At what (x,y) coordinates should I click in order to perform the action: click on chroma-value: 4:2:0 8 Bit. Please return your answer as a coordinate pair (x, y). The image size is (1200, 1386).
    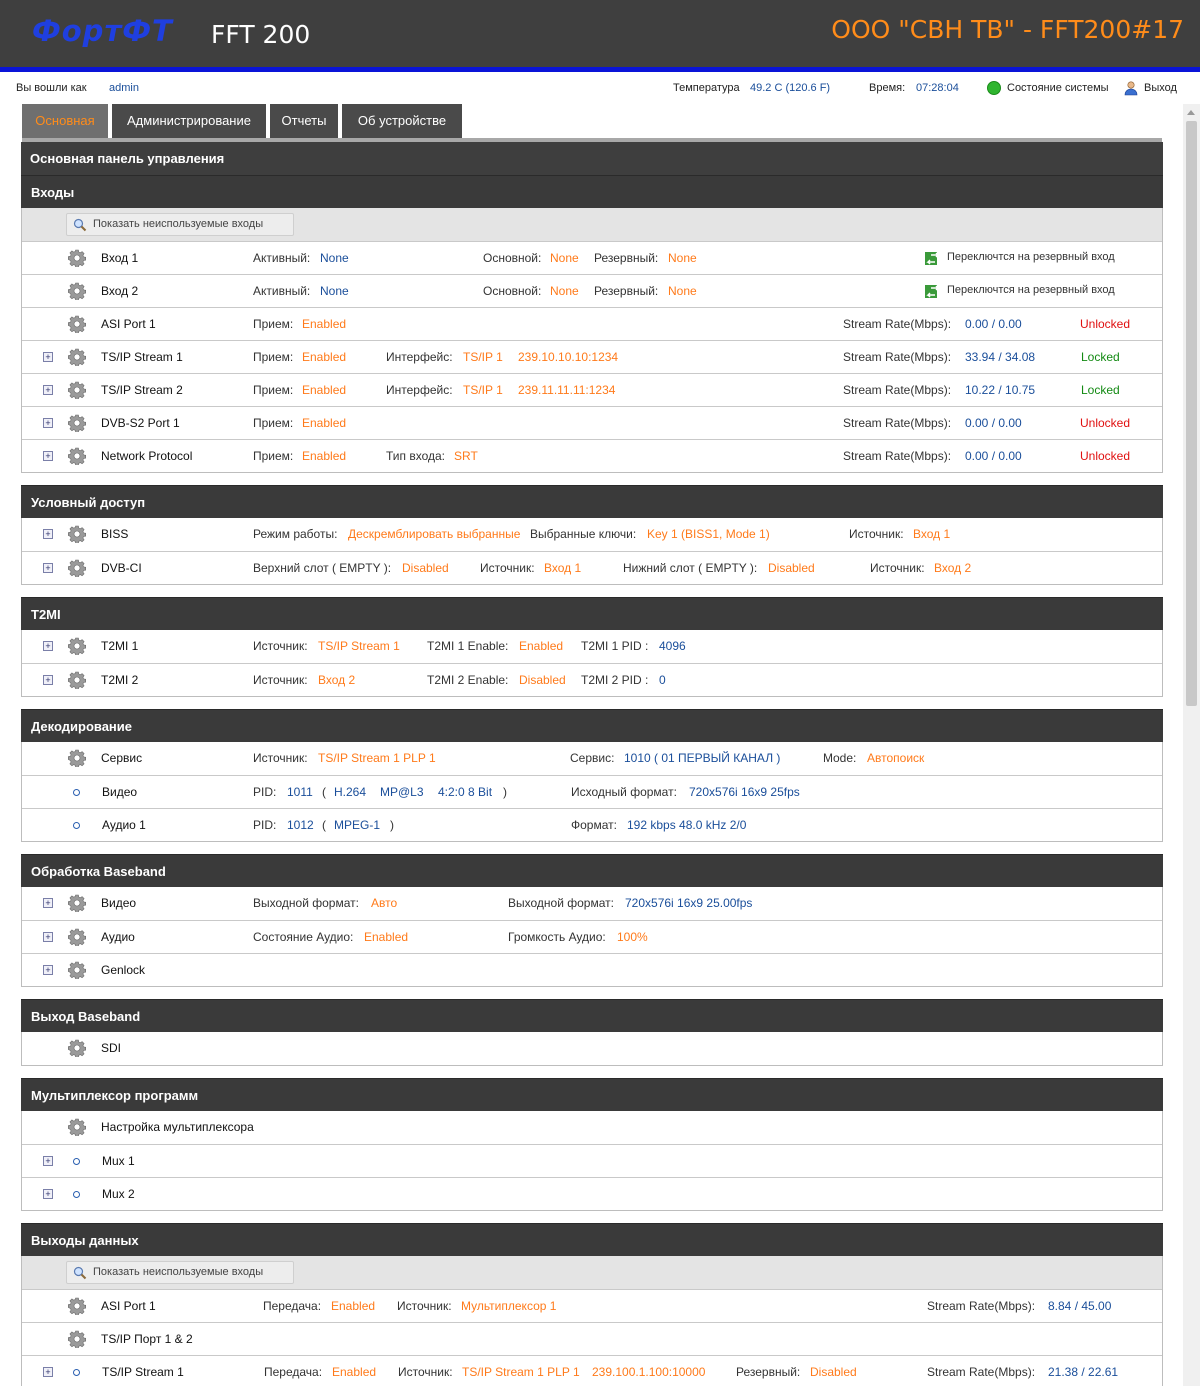
    Looking at the image, I should click on (465, 792).